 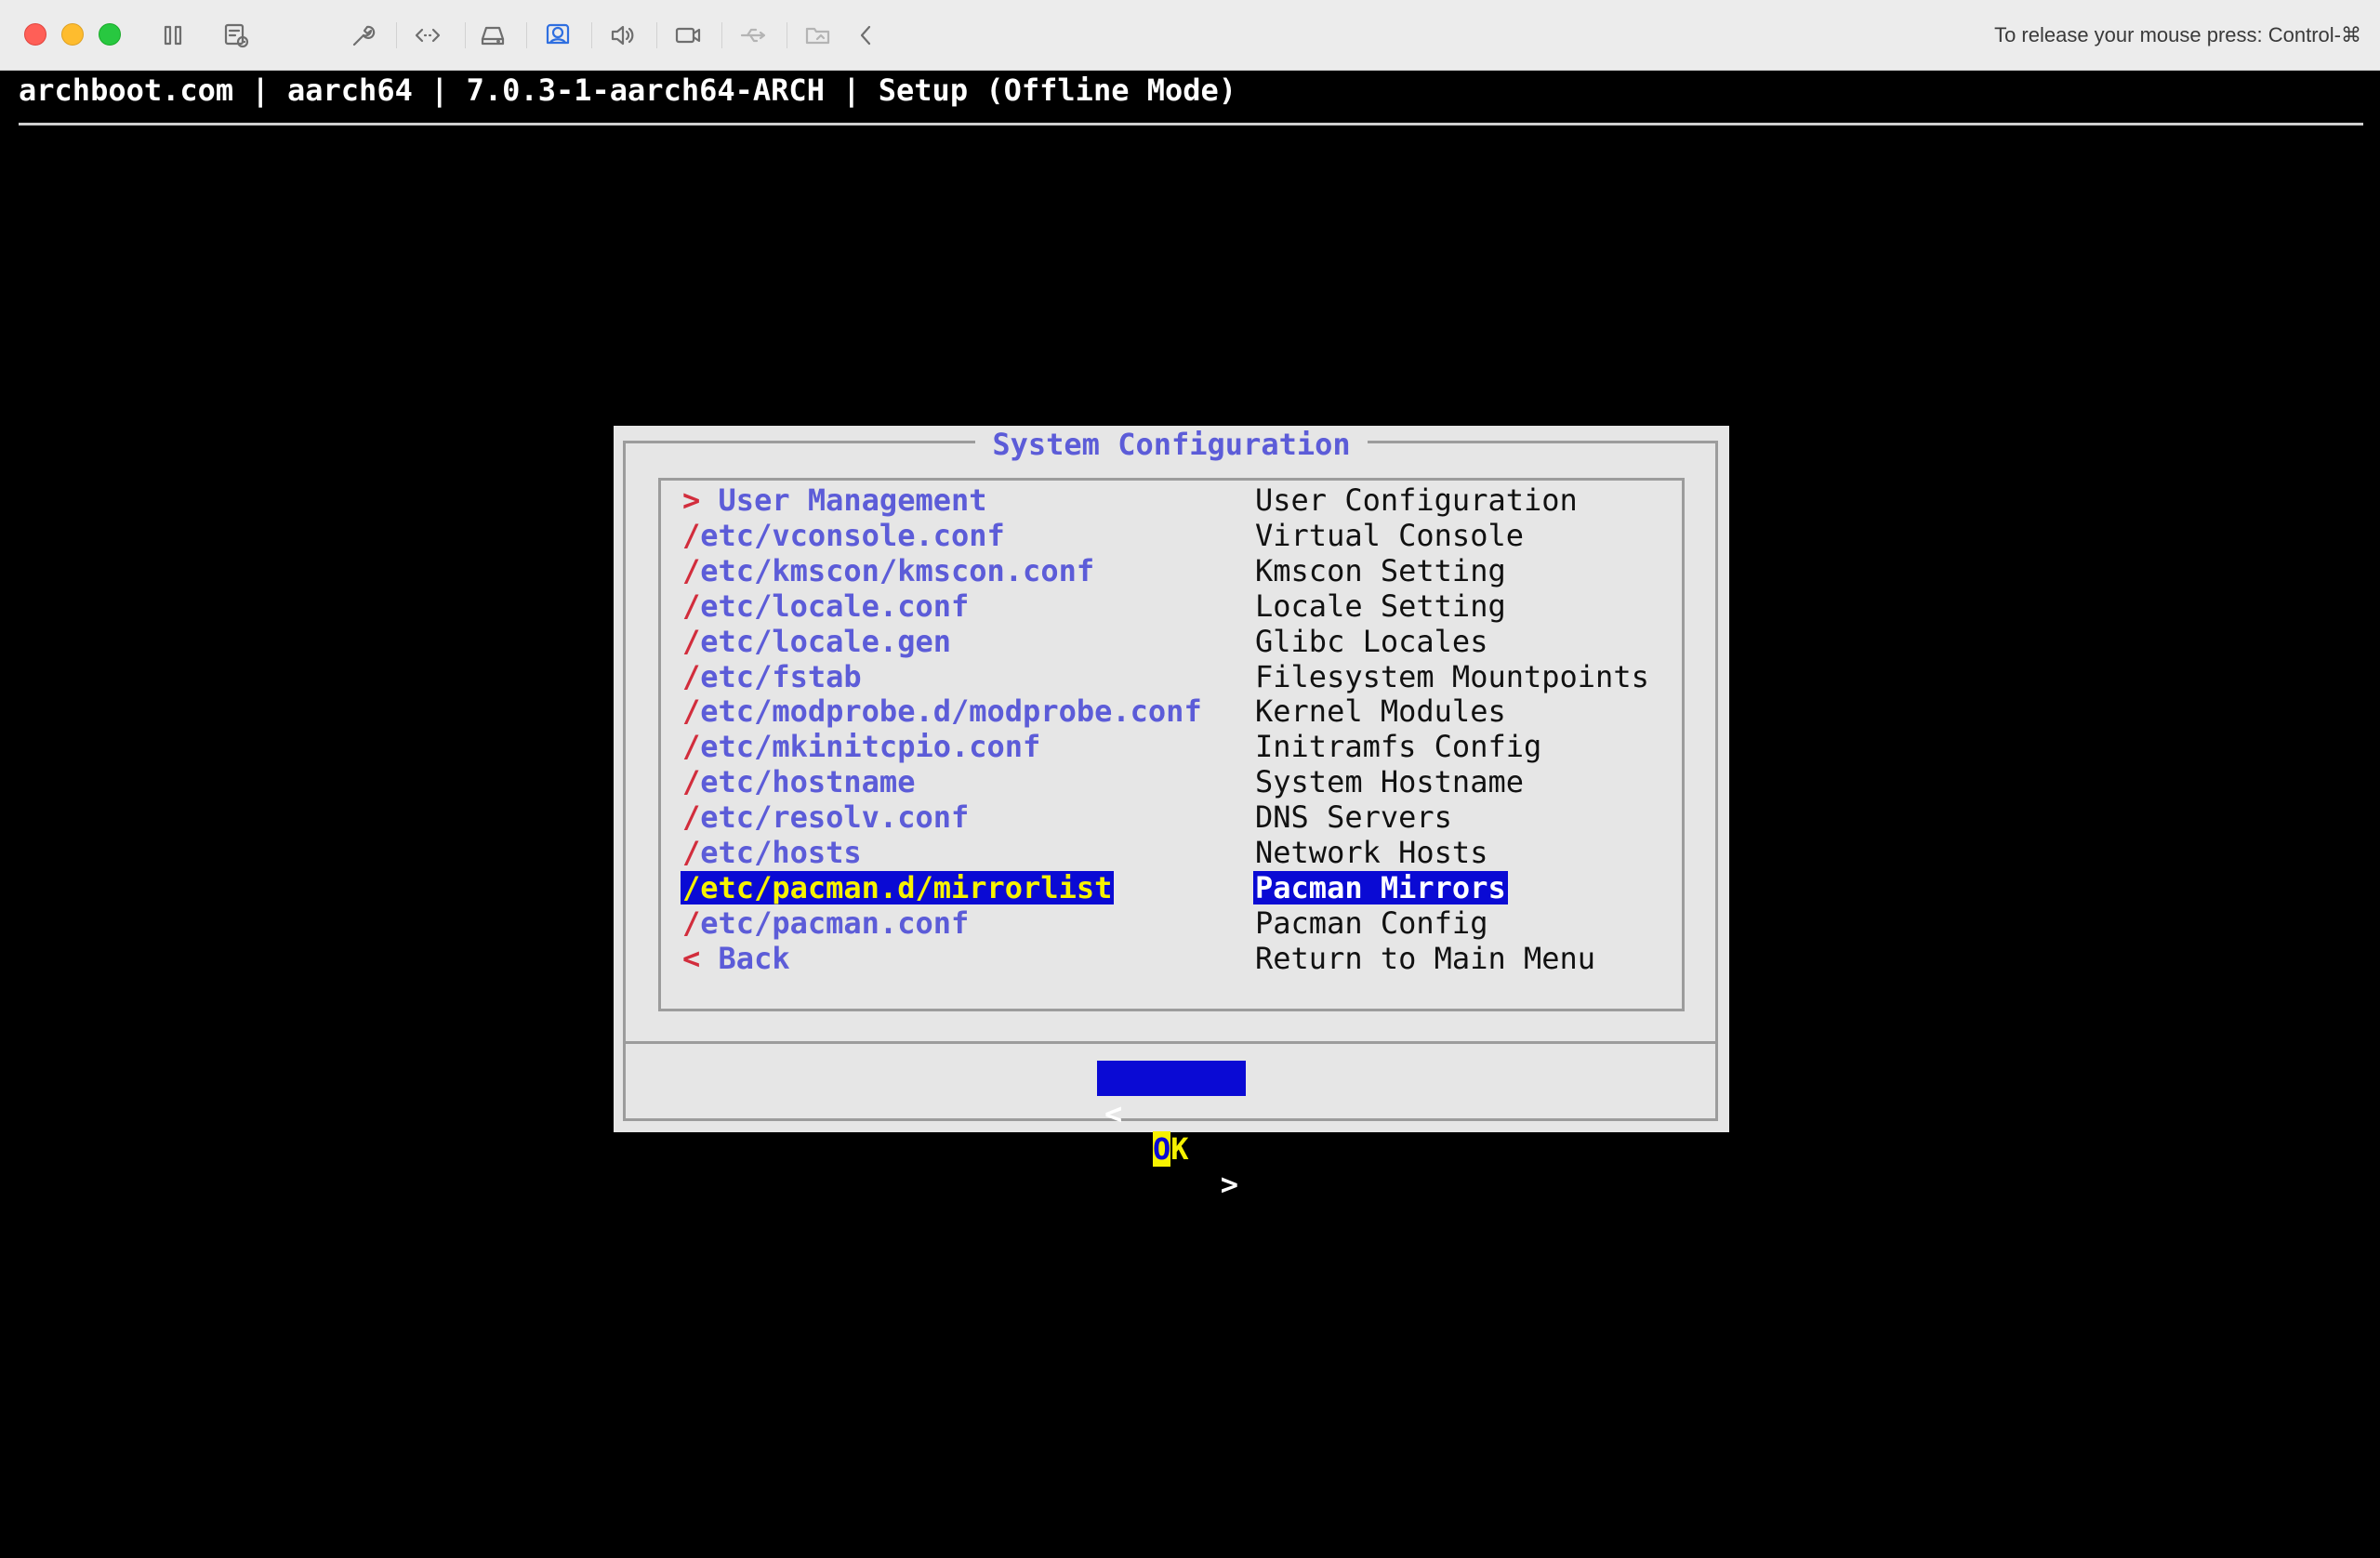 I want to click on menu-item-description: Virtual Console, so click(x=1389, y=535).